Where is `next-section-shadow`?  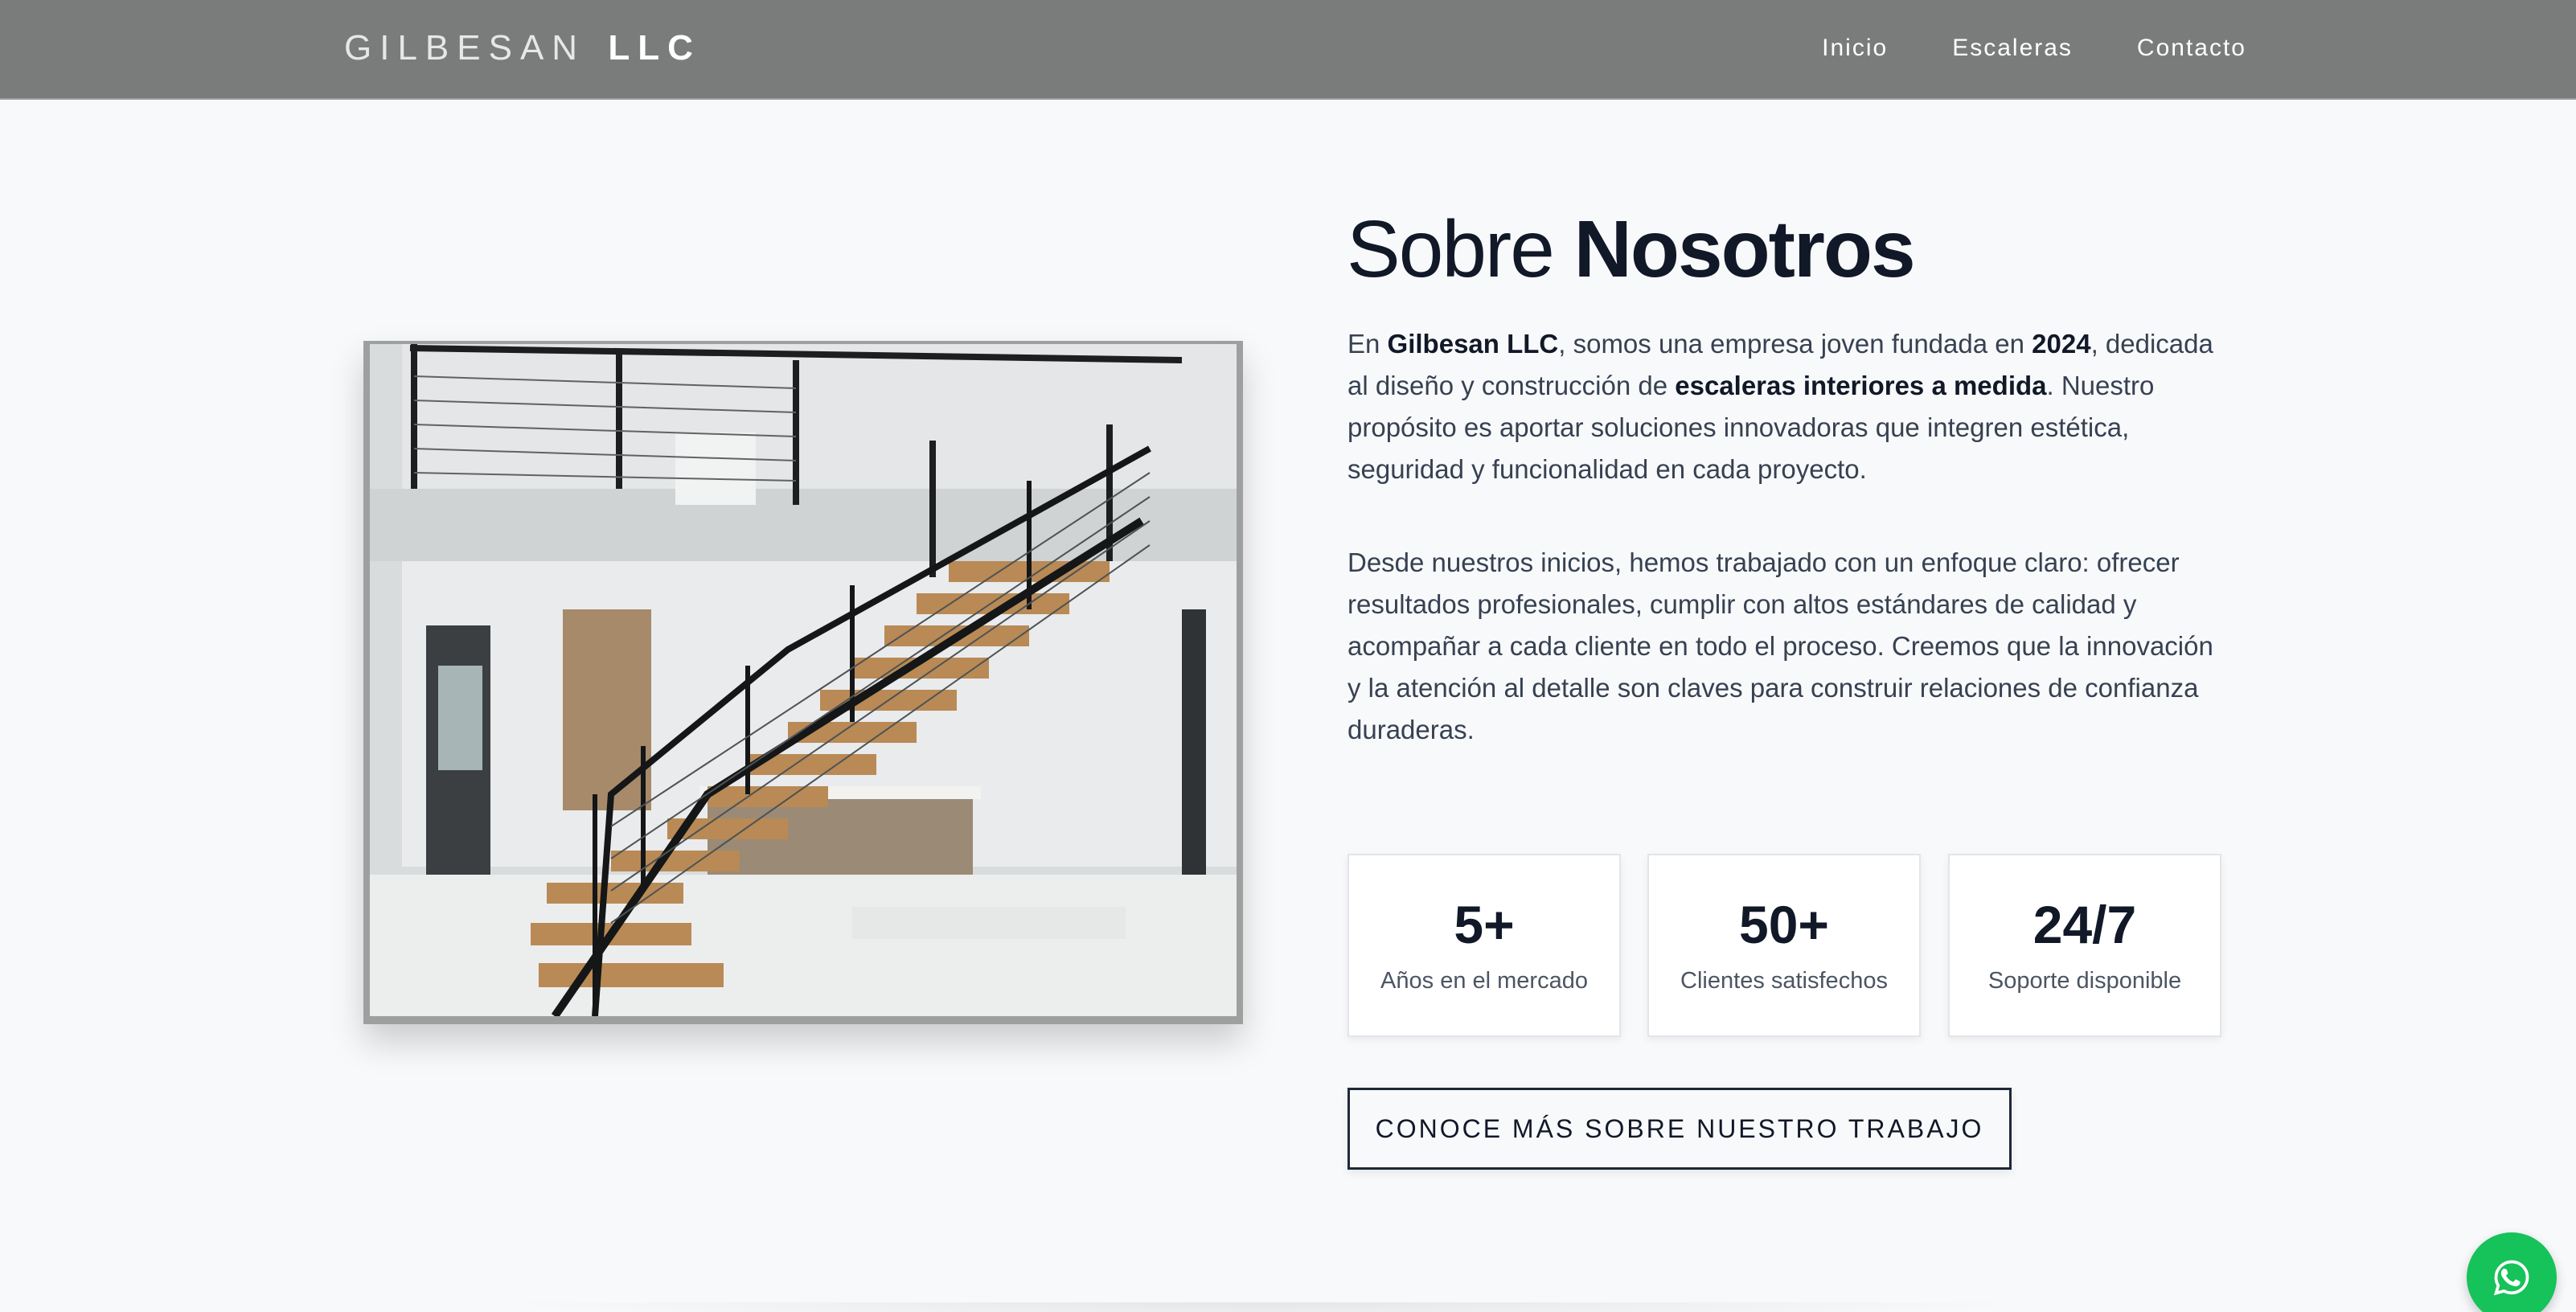 next-section-shadow is located at coordinates (1262, 1307).